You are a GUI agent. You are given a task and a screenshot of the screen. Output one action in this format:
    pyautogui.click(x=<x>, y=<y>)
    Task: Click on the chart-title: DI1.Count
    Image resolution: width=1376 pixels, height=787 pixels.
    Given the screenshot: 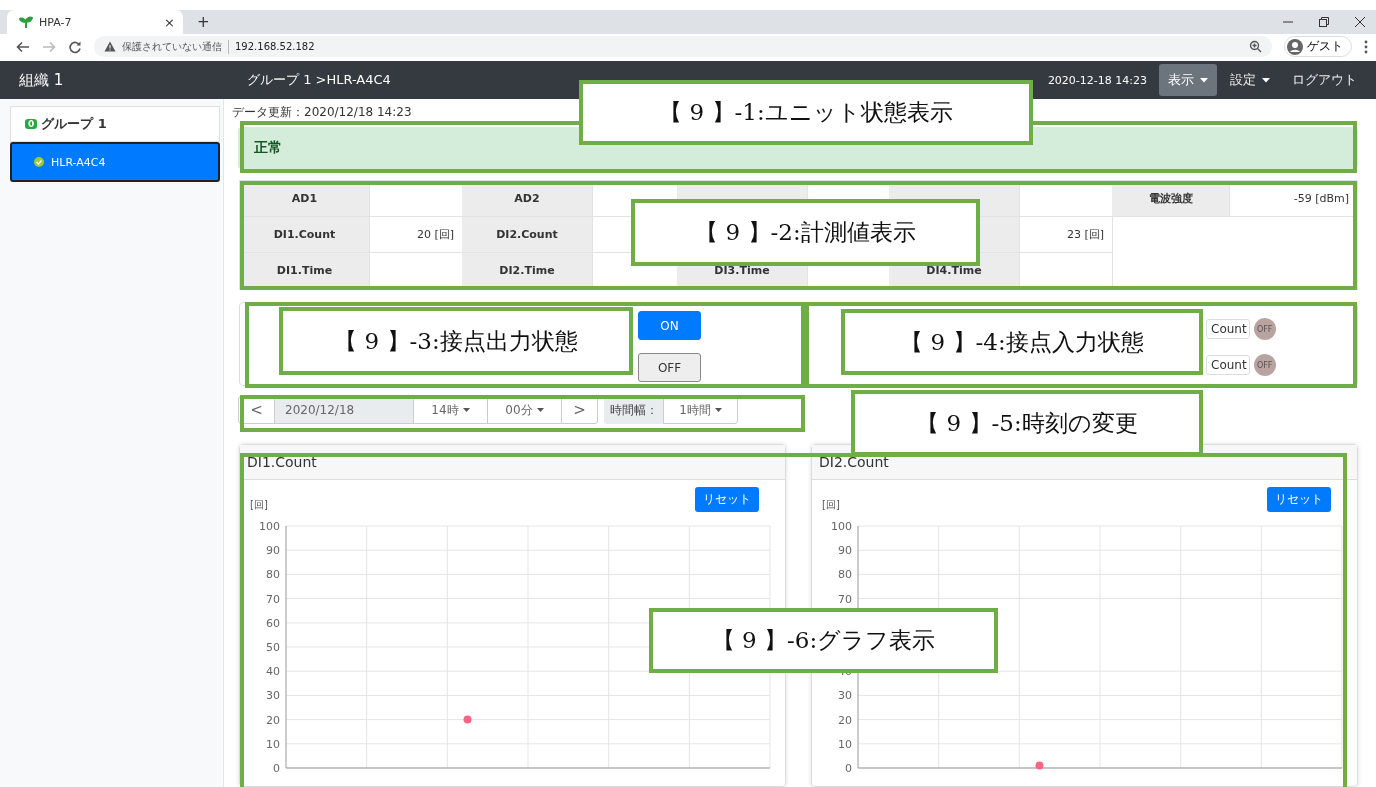 What is the action you would take?
    pyautogui.click(x=282, y=462)
    